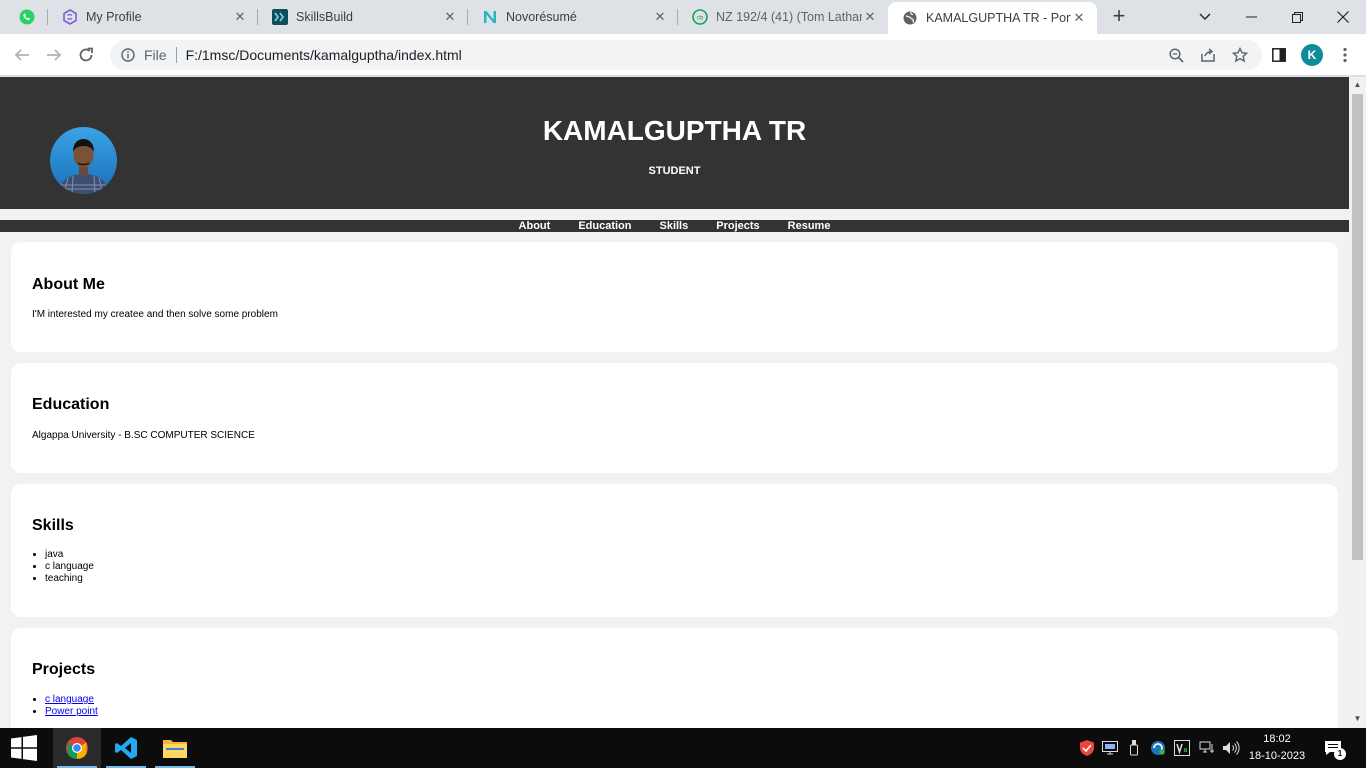  I want to click on new-tab-button: +, so click(1119, 17).